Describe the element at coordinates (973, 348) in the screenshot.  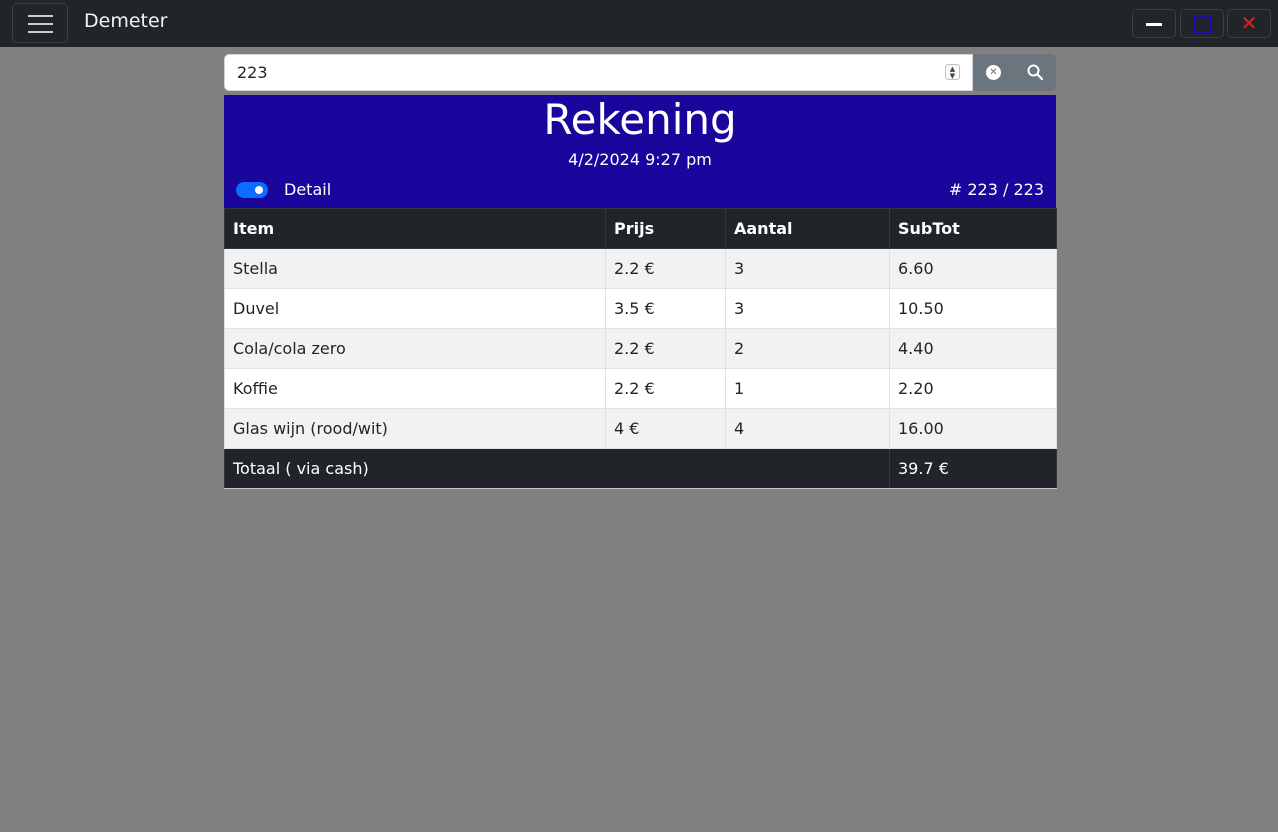
I see `cell-subtotal: 4.40` at that location.